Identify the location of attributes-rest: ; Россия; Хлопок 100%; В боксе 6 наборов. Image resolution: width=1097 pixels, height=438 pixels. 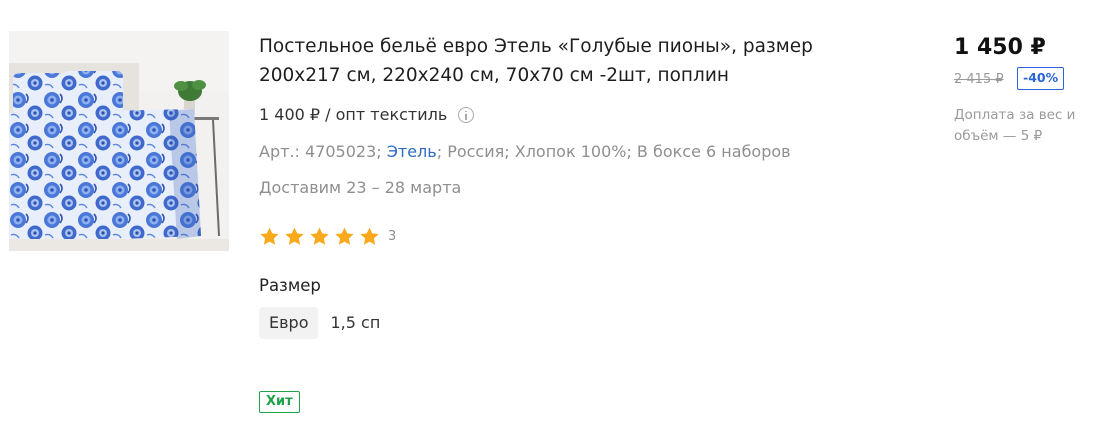
(613, 151).